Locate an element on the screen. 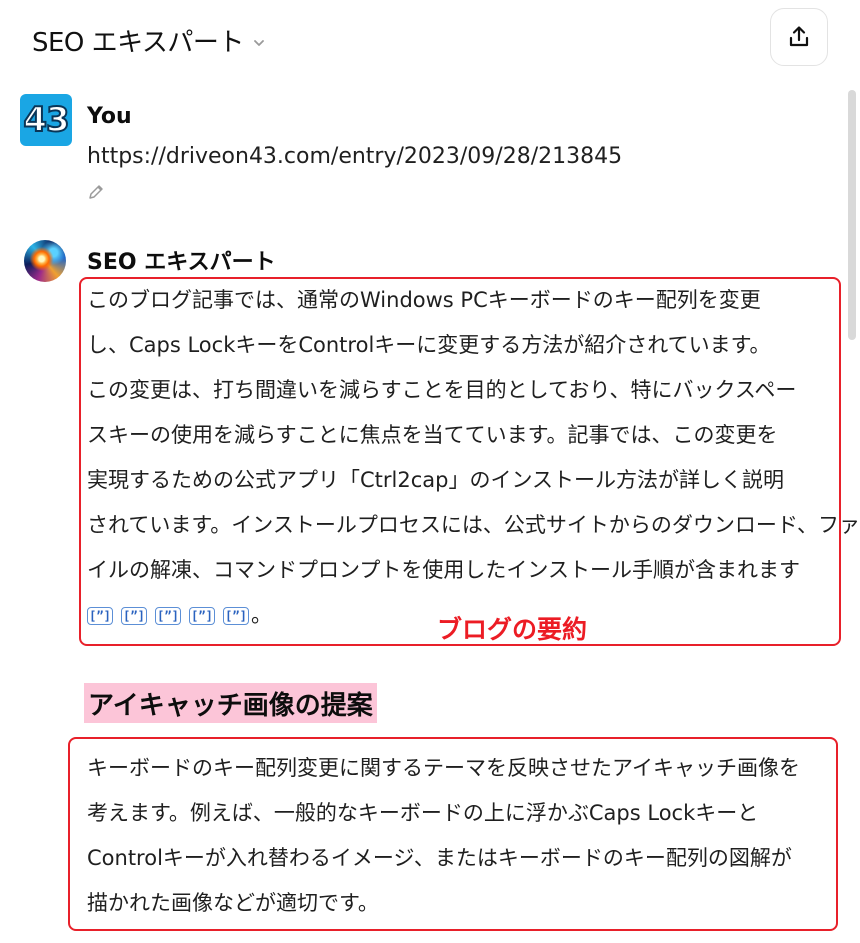  share-upload-icon is located at coordinates (799, 36).